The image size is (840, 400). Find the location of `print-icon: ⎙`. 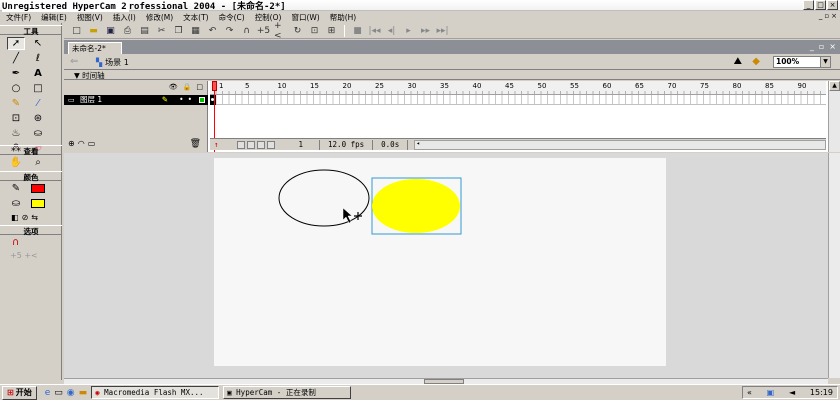

print-icon: ⎙ is located at coordinates (127, 31).